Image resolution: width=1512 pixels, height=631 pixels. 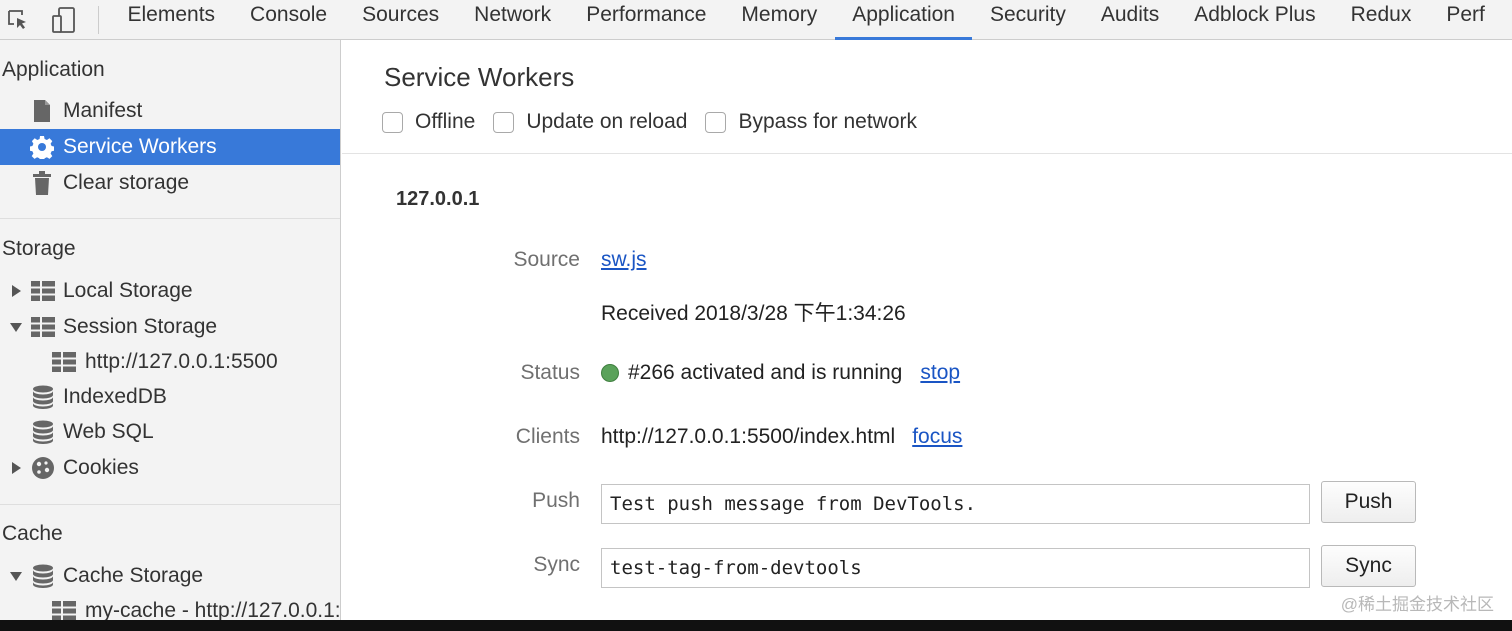 What do you see at coordinates (1368, 566) in the screenshot?
I see `sync-button: Sync` at bounding box center [1368, 566].